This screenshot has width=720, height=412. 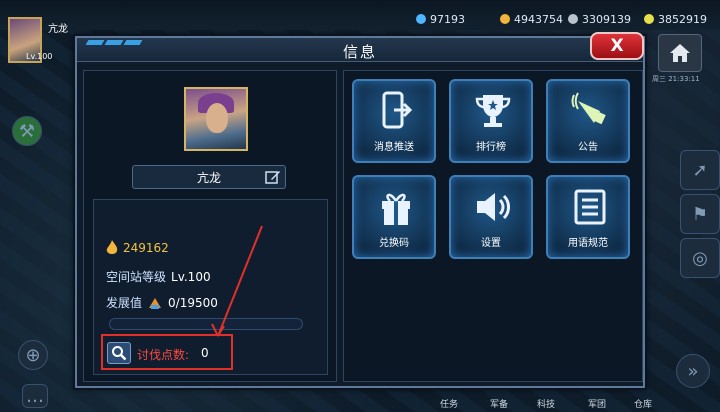 I want to click on document-icon, so click(x=590, y=207).